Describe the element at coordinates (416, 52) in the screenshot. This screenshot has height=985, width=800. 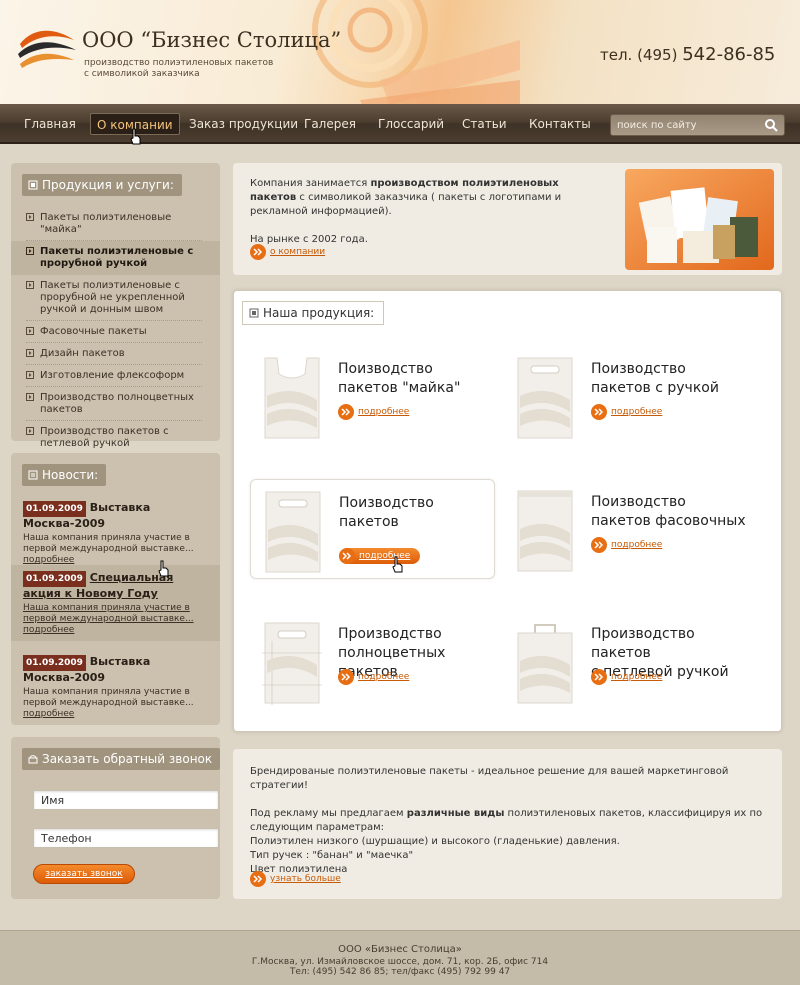
I see `header-decoration` at that location.